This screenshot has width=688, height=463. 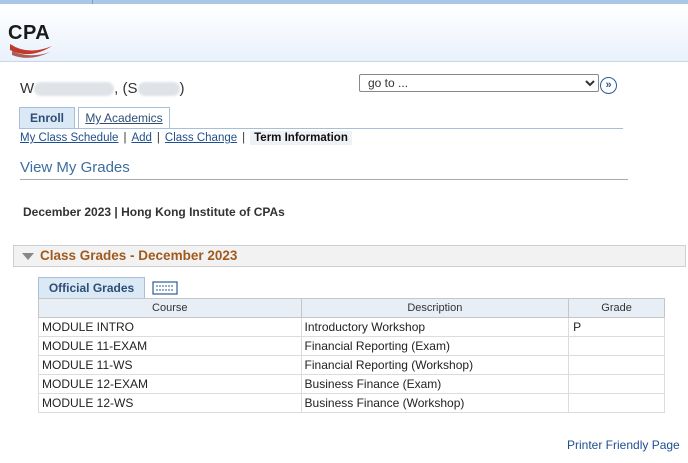 What do you see at coordinates (435, 346) in the screenshot?
I see `cell-description: Financial Reporting (Exam)` at bounding box center [435, 346].